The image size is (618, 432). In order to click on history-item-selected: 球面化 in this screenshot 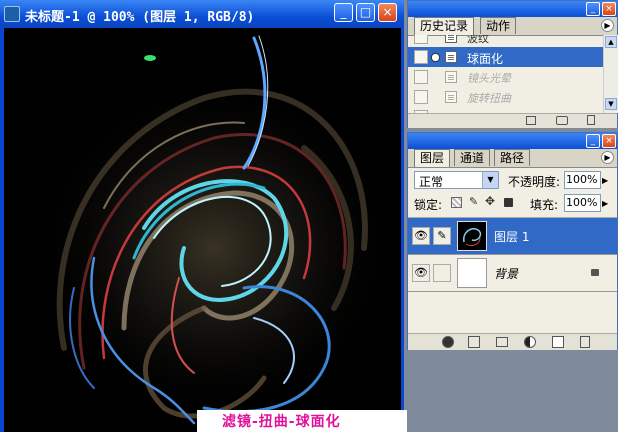, I will do `click(505, 57)`.